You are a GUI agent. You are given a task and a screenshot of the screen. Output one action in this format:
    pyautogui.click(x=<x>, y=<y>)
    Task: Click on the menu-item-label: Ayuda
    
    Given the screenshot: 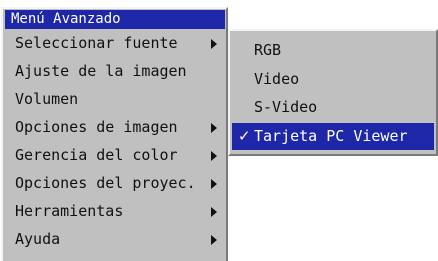 What is the action you would take?
    pyautogui.click(x=38, y=239)
    